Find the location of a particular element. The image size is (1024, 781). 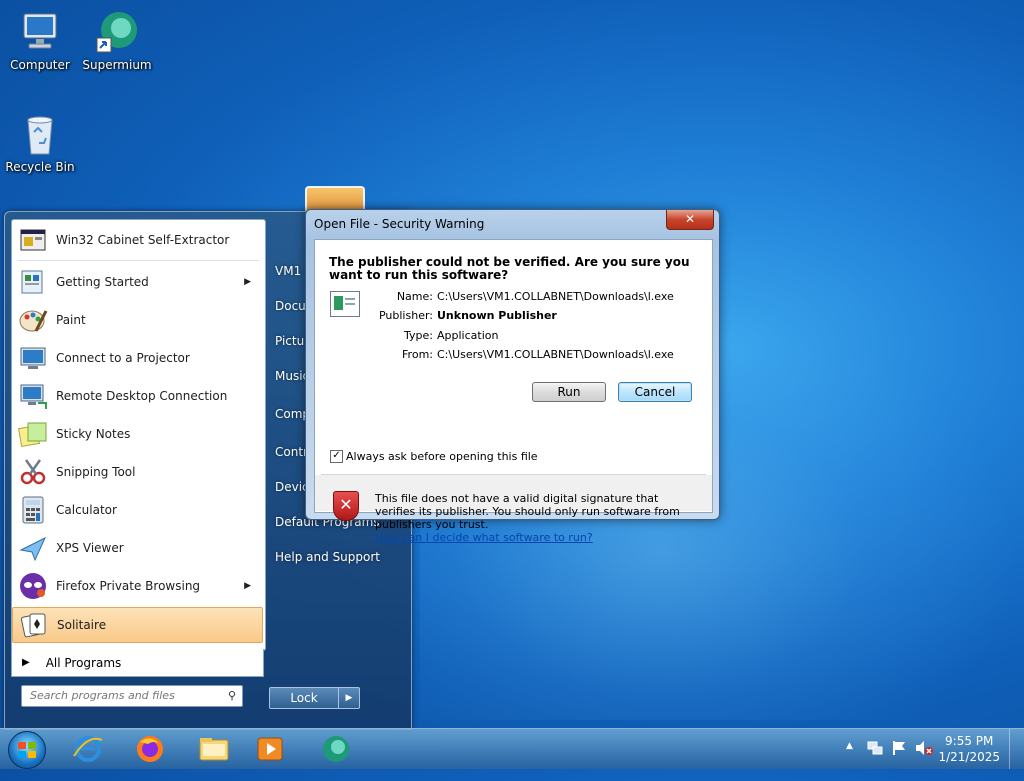

media-player-icon is located at coordinates (270, 749).